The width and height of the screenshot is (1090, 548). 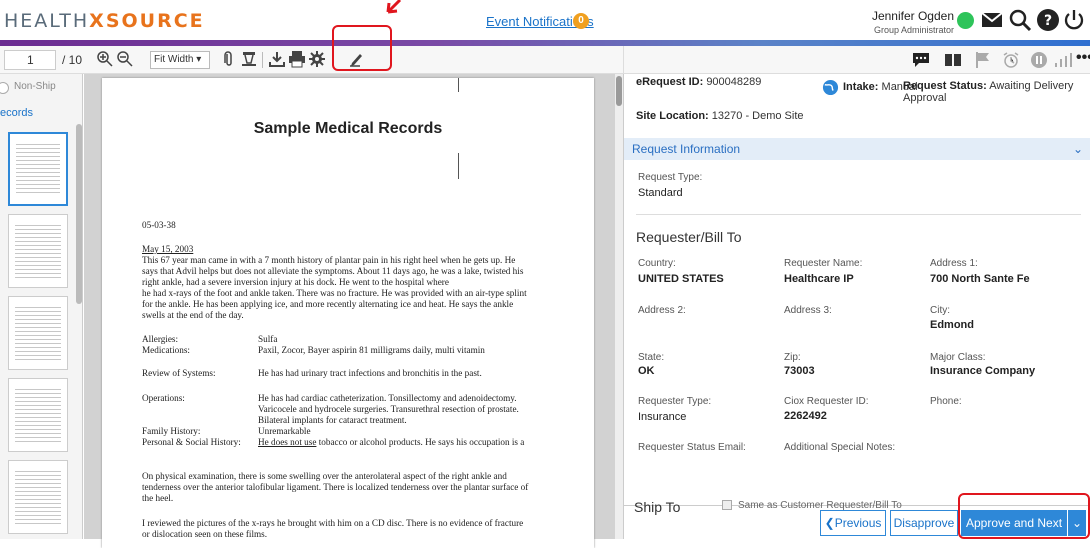 I want to click on request-type-value: Standard, so click(x=660, y=193).